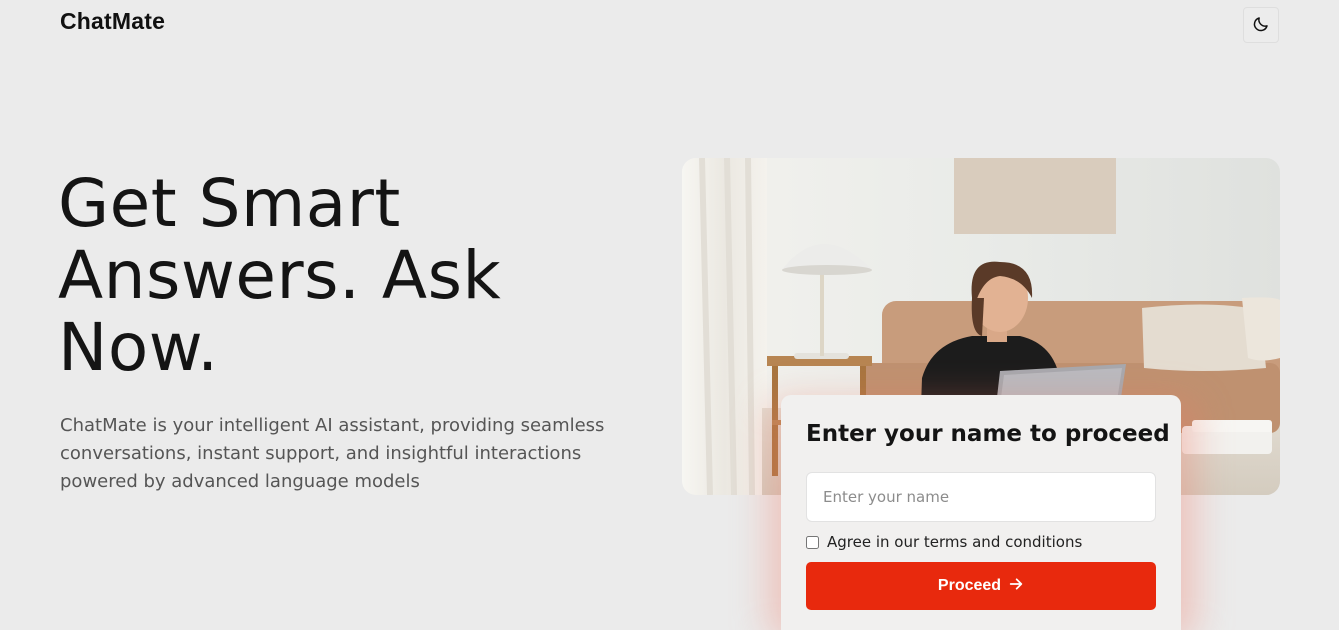  What do you see at coordinates (1016, 586) in the screenshot?
I see `arrow-right-icon` at bounding box center [1016, 586].